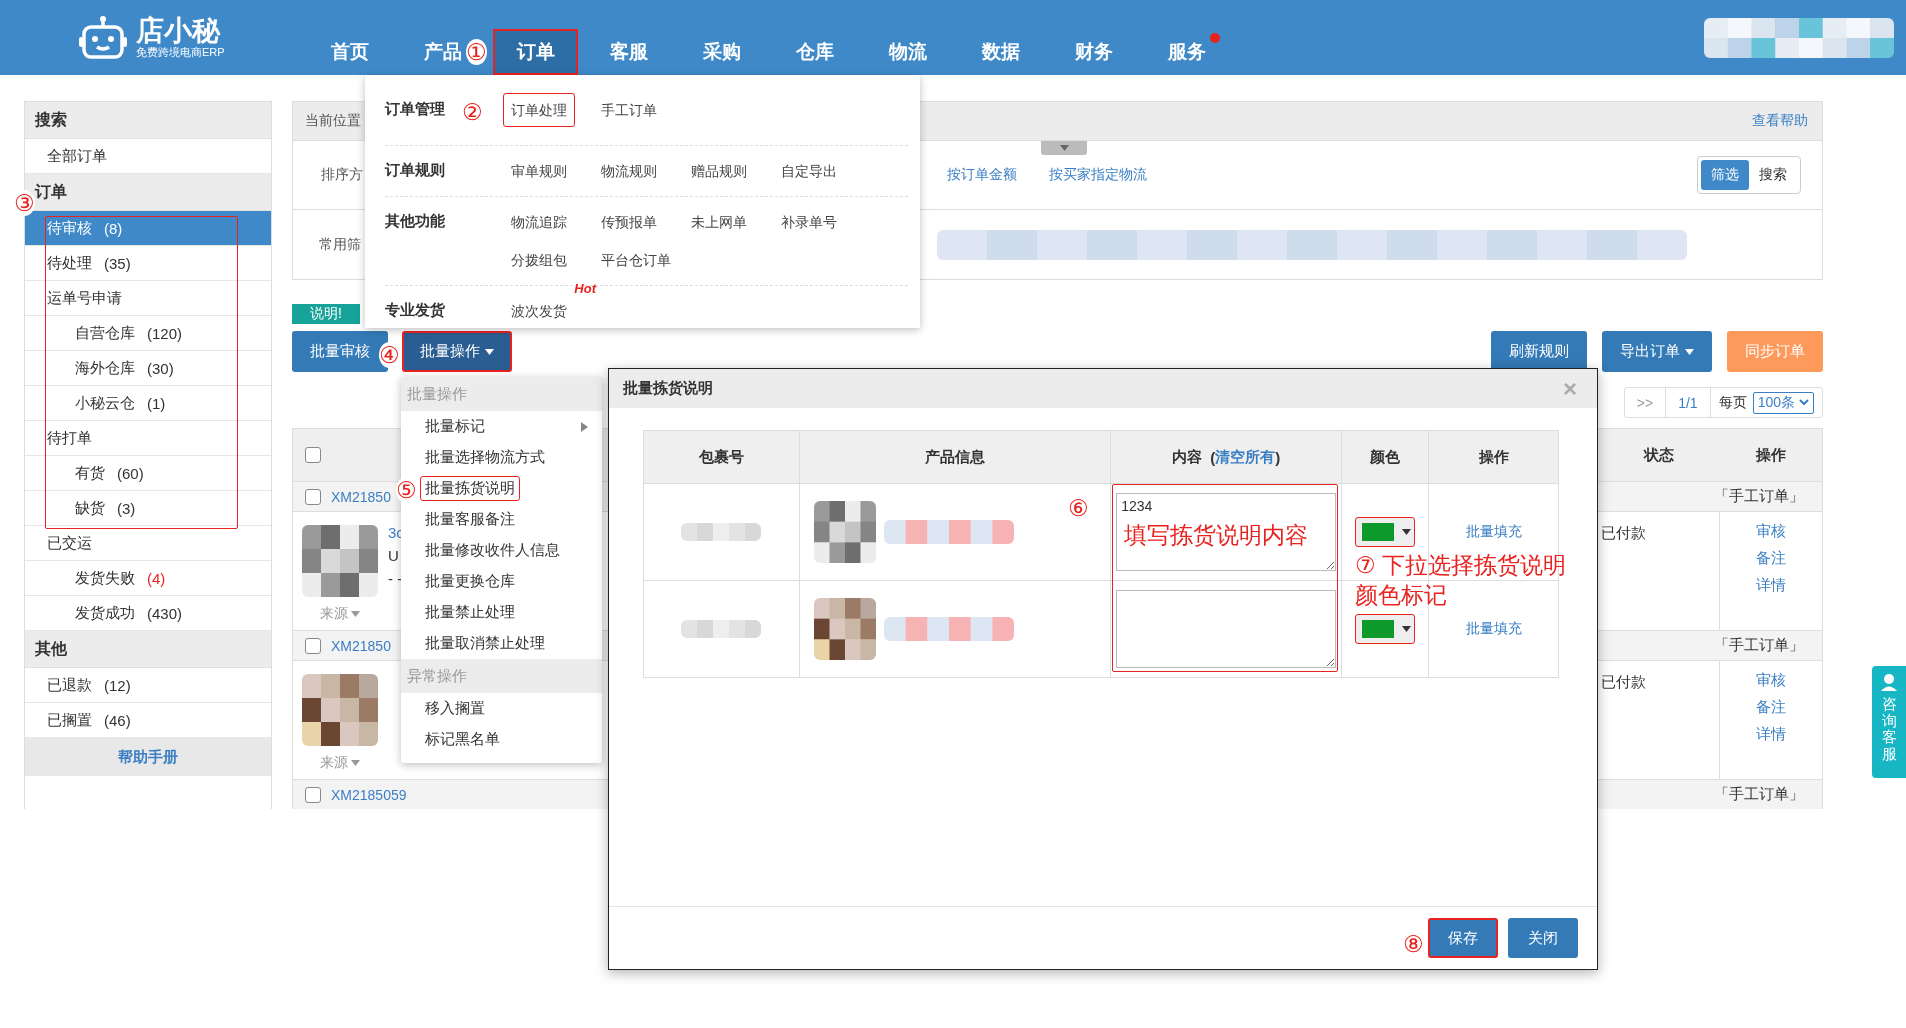 The image size is (1906, 1028). What do you see at coordinates (492, 550) in the screenshot?
I see `menu-item: 批量修改收件人信息` at bounding box center [492, 550].